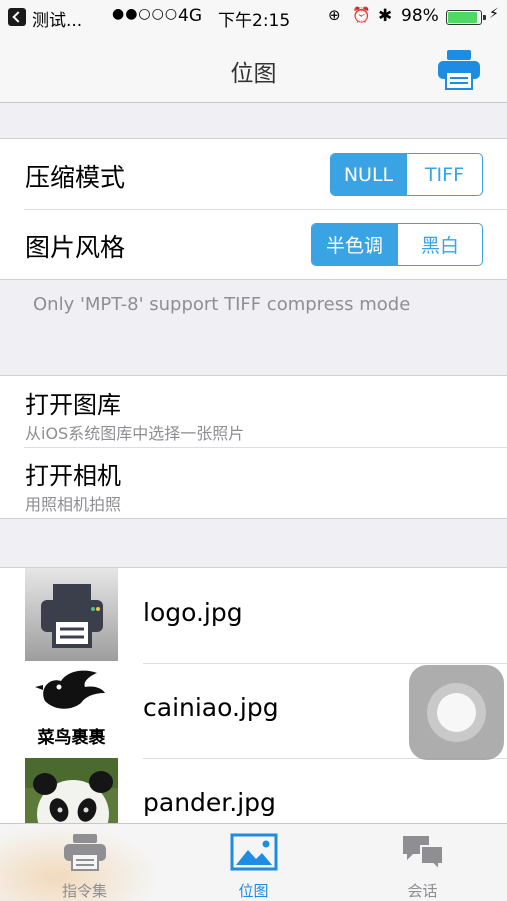 The image size is (507, 901). I want to click on navigation-bar: 位图, so click(253, 68).